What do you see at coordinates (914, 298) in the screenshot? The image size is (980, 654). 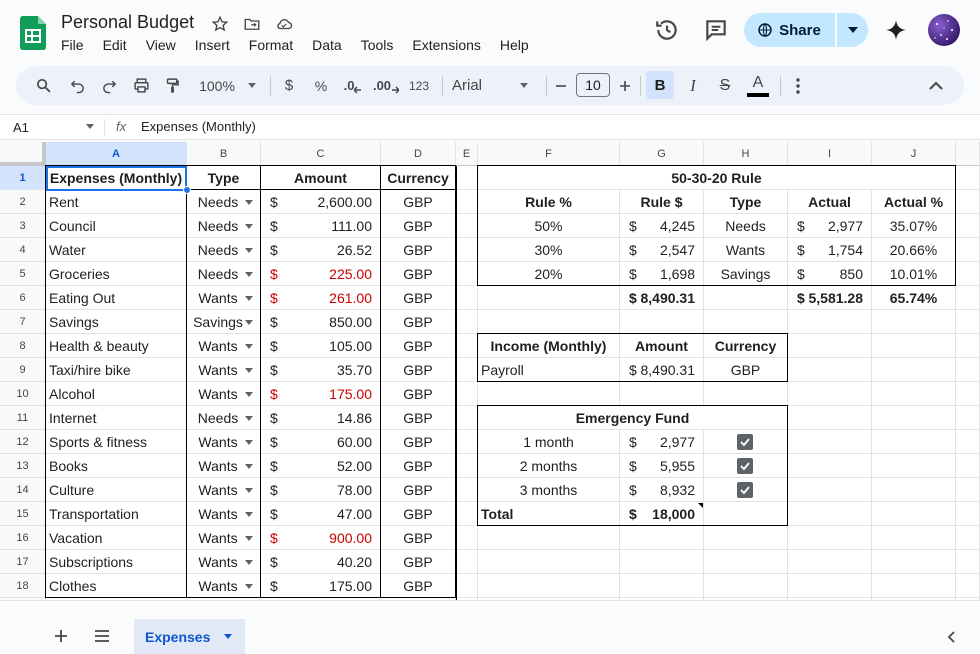 I see `actual-percent-total: 65.74%` at bounding box center [914, 298].